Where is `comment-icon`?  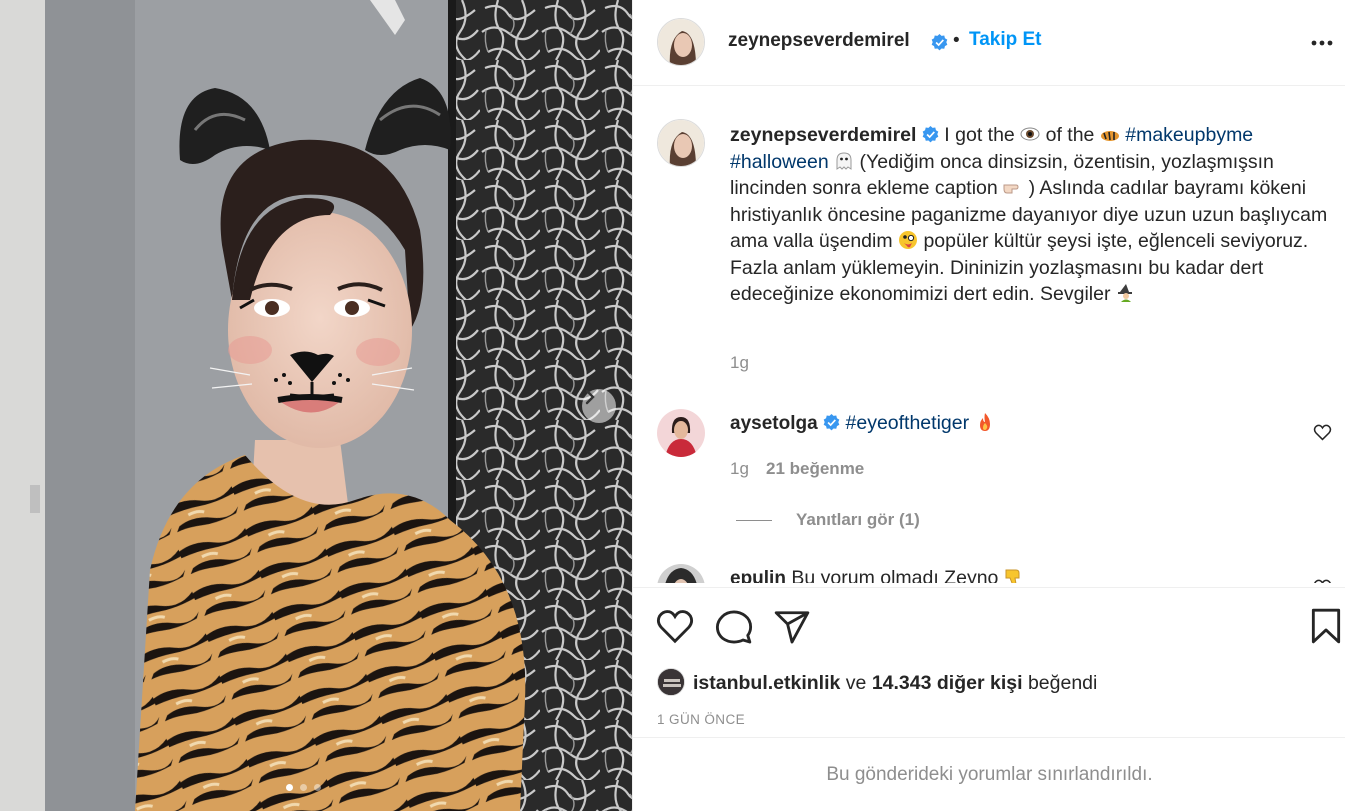 comment-icon is located at coordinates (734, 627).